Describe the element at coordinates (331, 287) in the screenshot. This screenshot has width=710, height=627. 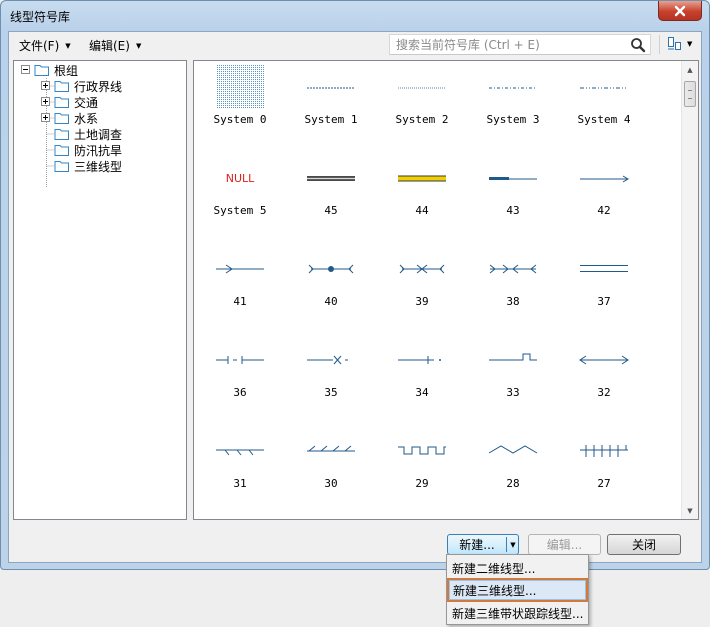
I see `symbol-cell: 40` at that location.